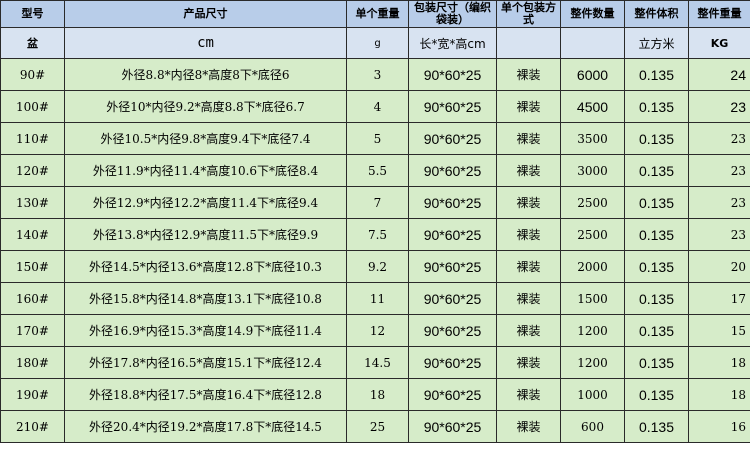 The width and height of the screenshot is (750, 451). Describe the element at coordinates (32, 138) in the screenshot. I see `cell-model: 110#` at that location.